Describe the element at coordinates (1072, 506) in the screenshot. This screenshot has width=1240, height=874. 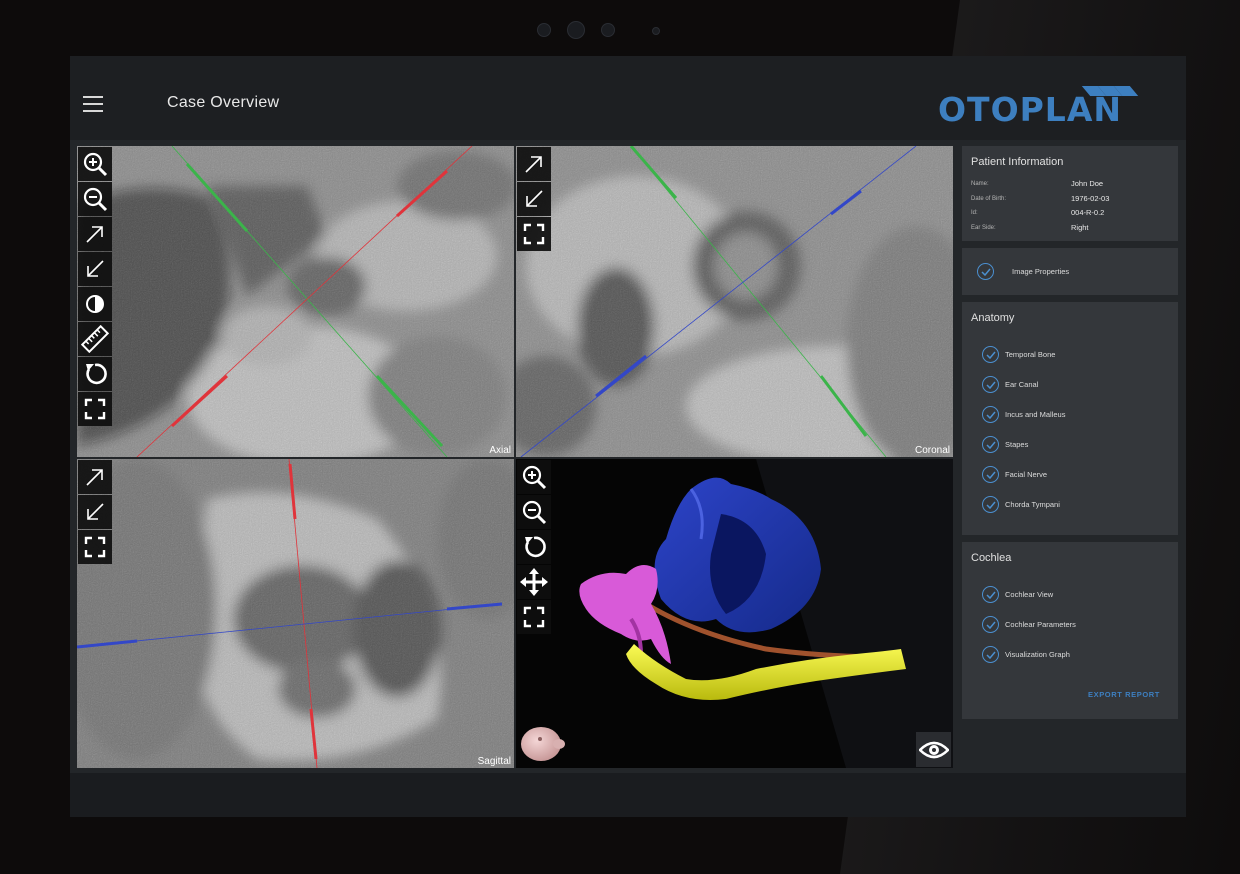
I see `anatomy-item: Chorda Tympani` at that location.